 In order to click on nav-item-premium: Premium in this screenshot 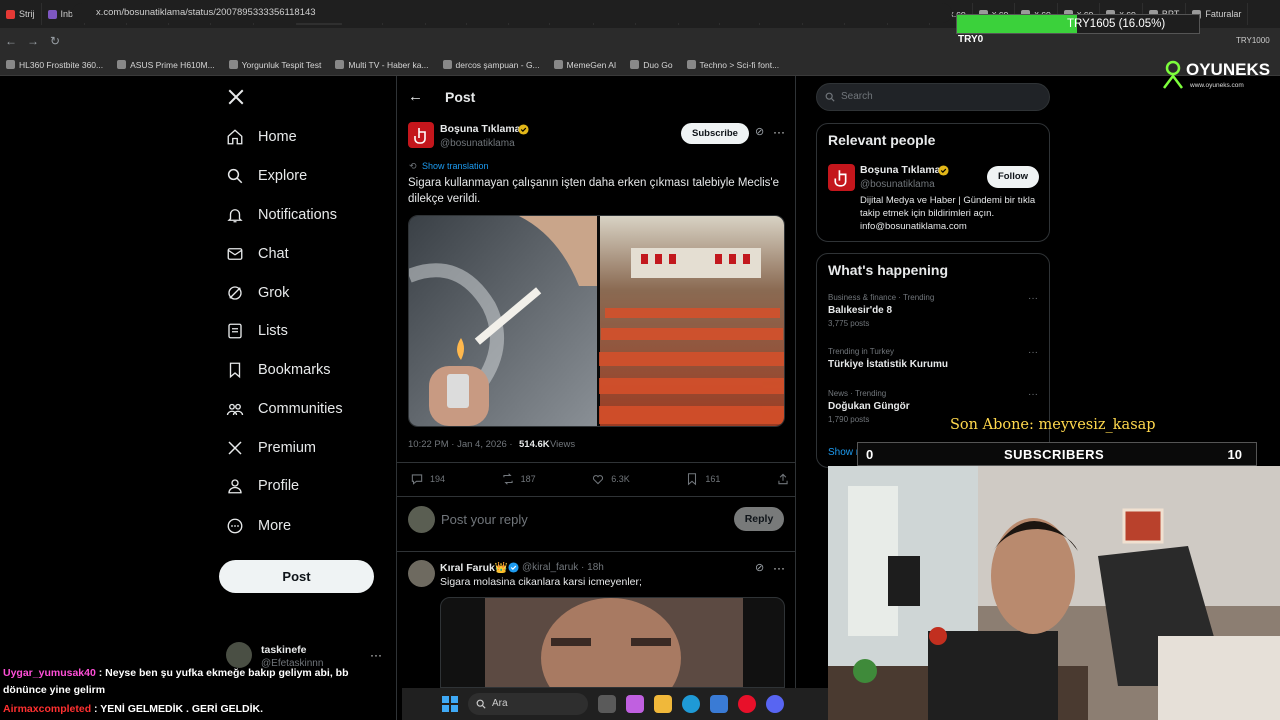, I will do `click(271, 448)`.